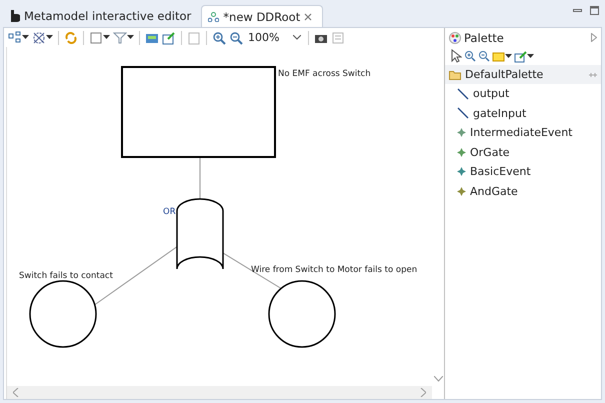 The image size is (605, 403). I want to click on or-gate-shape, so click(200, 234).